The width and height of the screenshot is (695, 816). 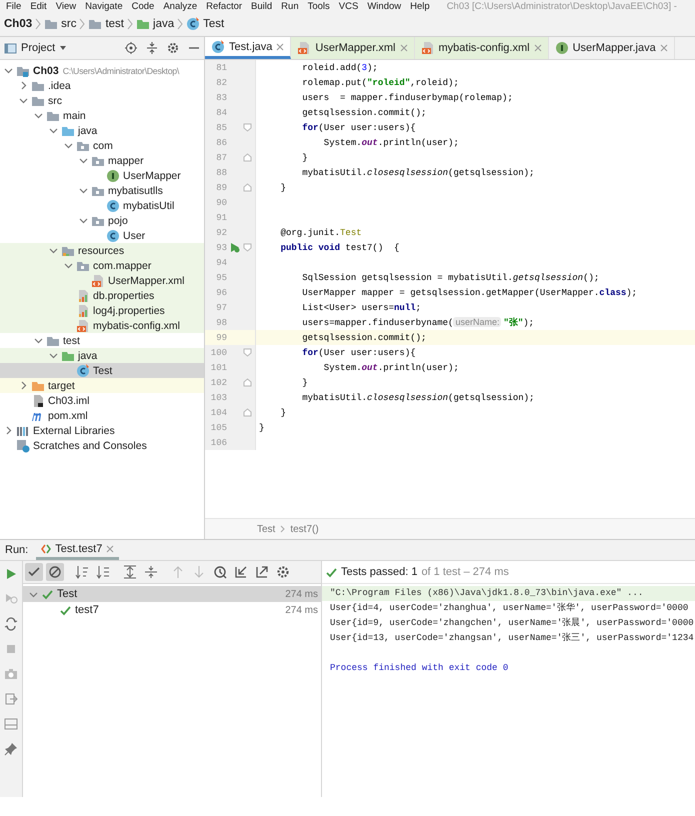 What do you see at coordinates (611, 48) in the screenshot?
I see `editor-tab: UserMapper.java` at bounding box center [611, 48].